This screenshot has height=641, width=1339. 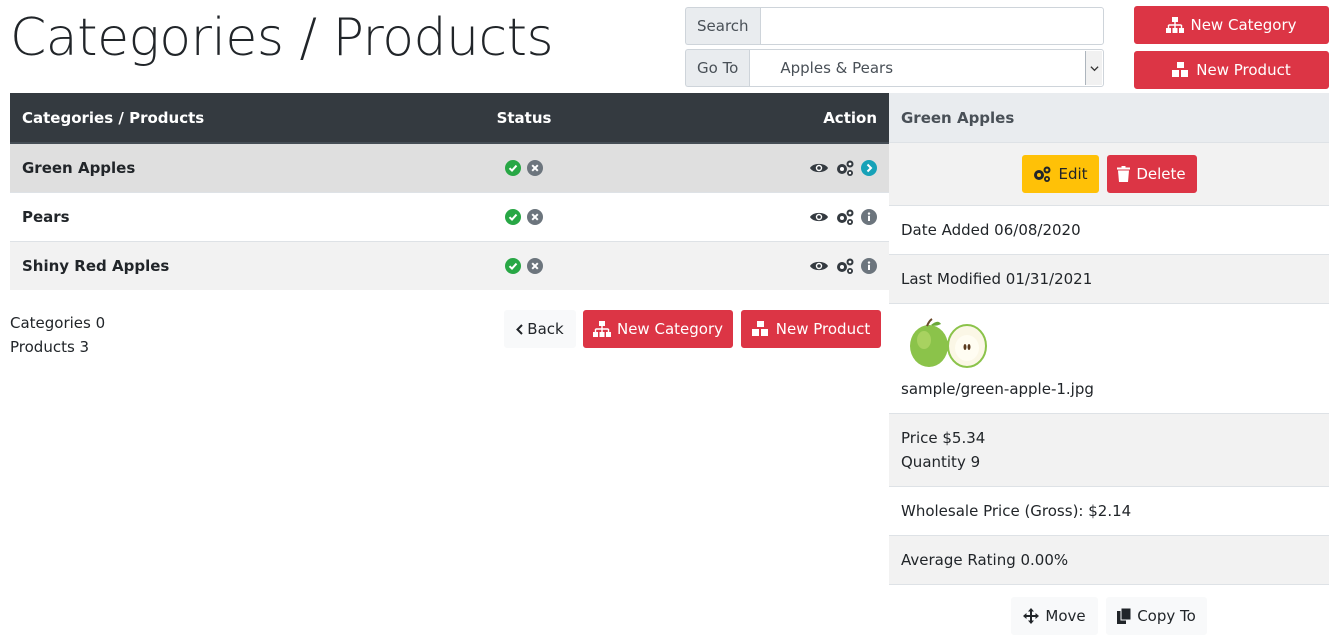 I want to click on price: Price $5.34, so click(x=943, y=438).